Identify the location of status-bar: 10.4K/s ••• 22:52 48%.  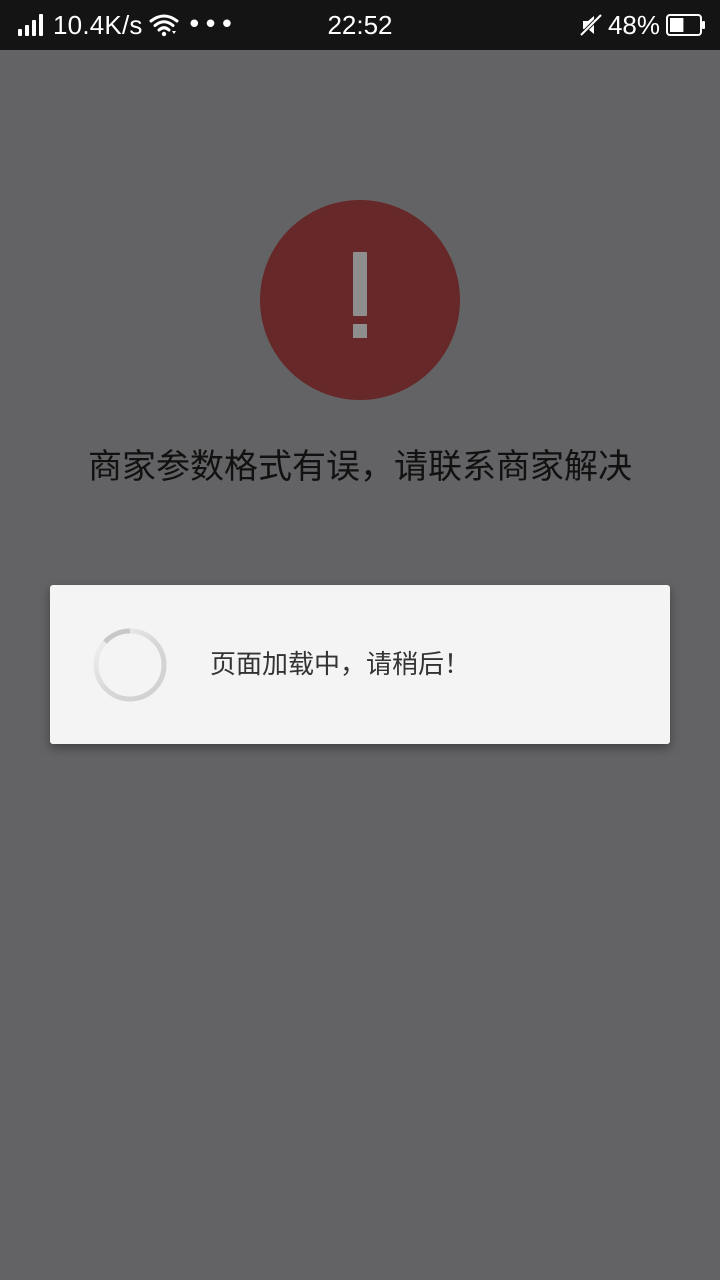
(360, 25).